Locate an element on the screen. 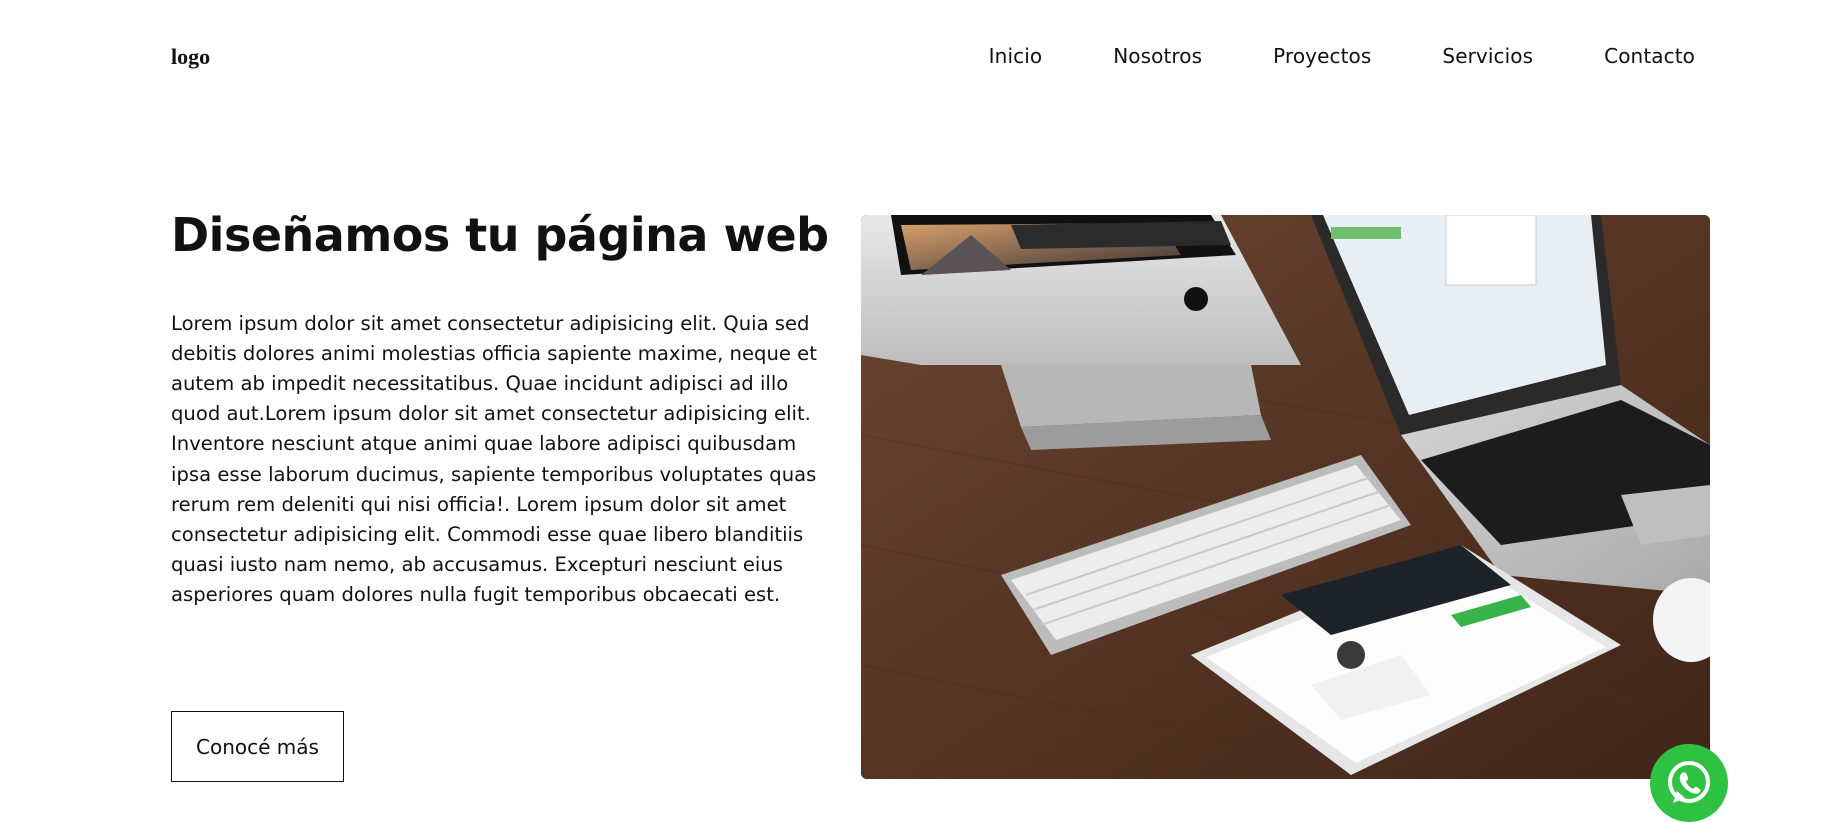  whatsapp-button is located at coordinates (1689, 783).